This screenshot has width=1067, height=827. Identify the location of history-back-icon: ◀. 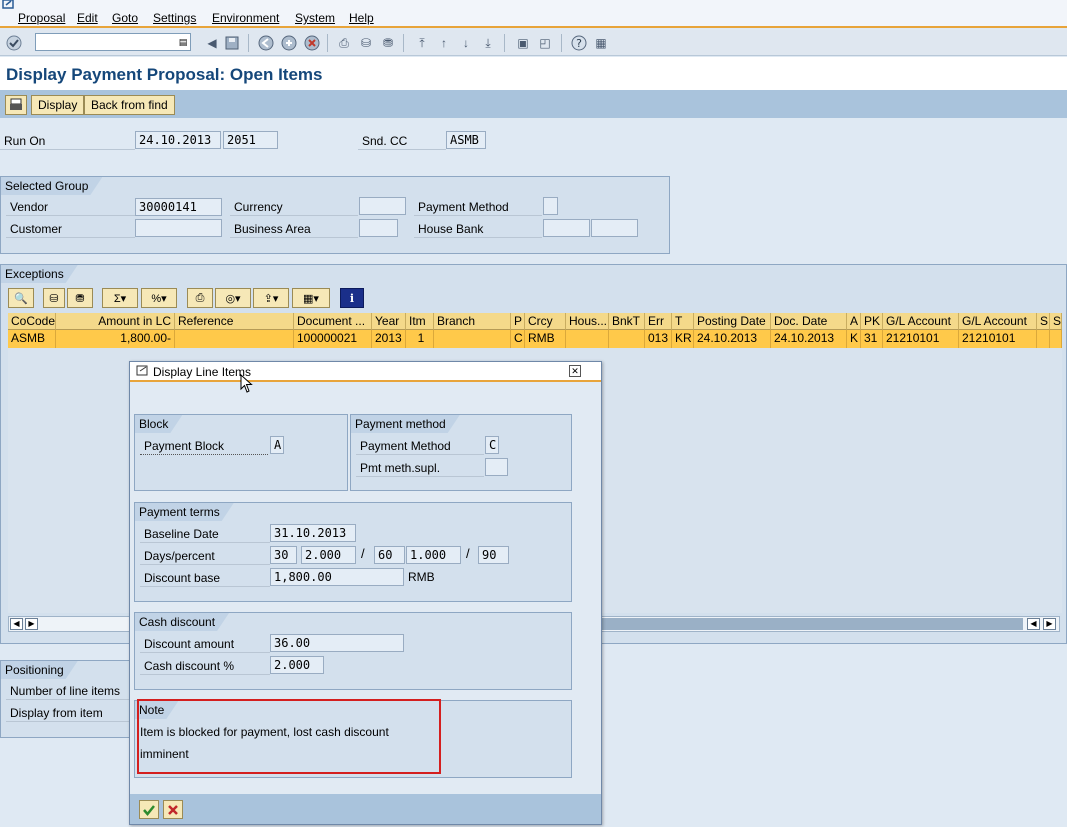
(212, 43).